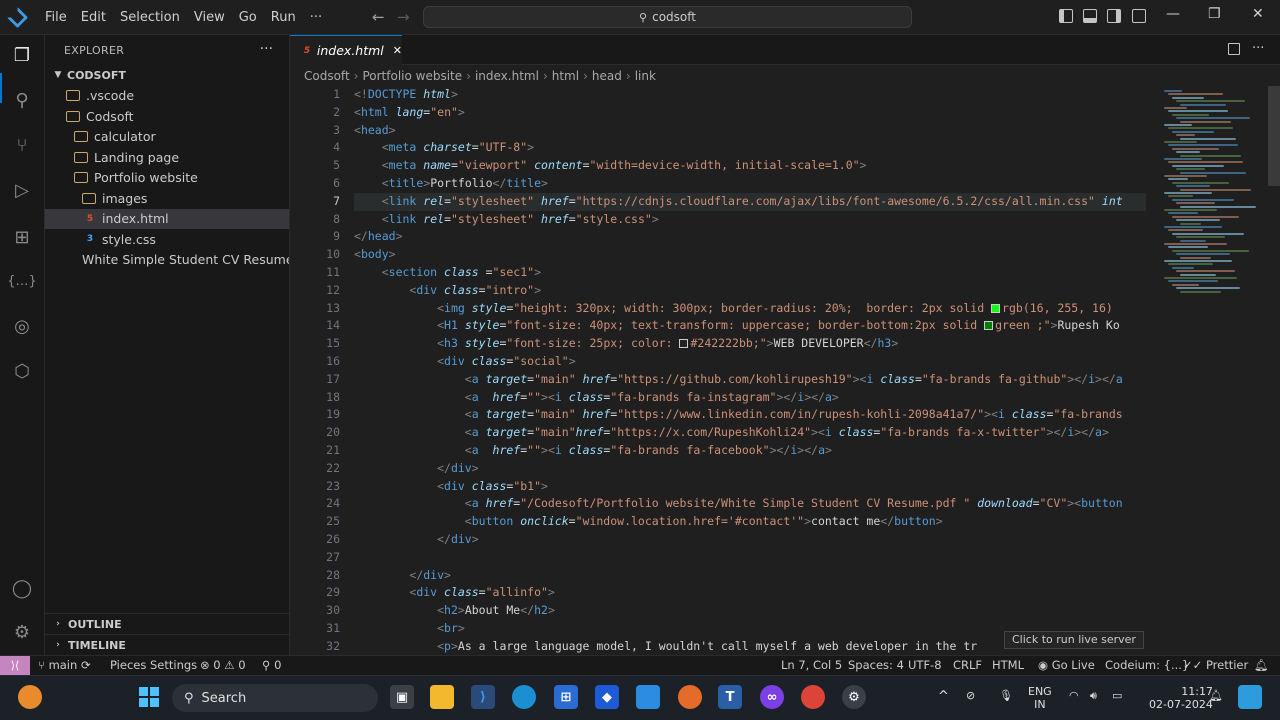 Image resolution: width=1280 pixels, height=720 pixels. Describe the element at coordinates (1066, 16) in the screenshot. I see `toggle-sidebar-icon` at that location.